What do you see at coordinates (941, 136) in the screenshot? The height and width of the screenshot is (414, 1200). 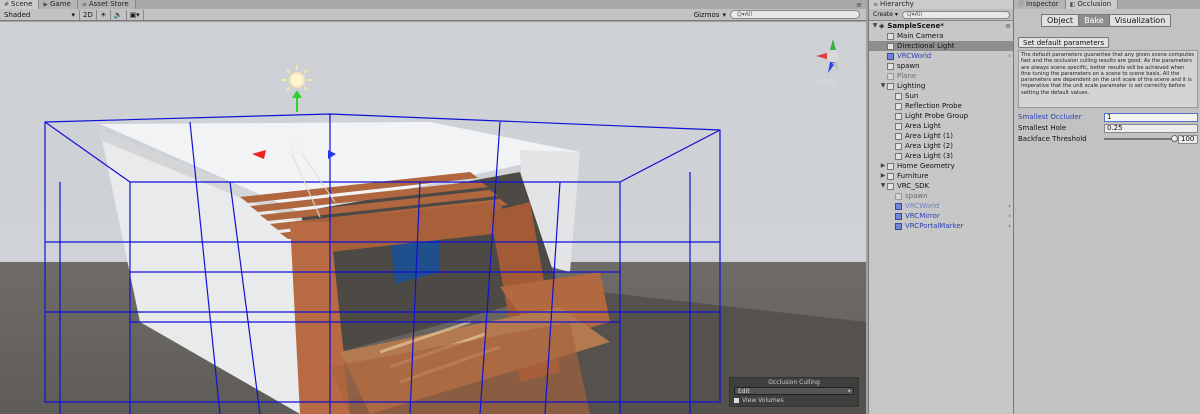 I see `hierarchy-row: Area Light (1)` at bounding box center [941, 136].